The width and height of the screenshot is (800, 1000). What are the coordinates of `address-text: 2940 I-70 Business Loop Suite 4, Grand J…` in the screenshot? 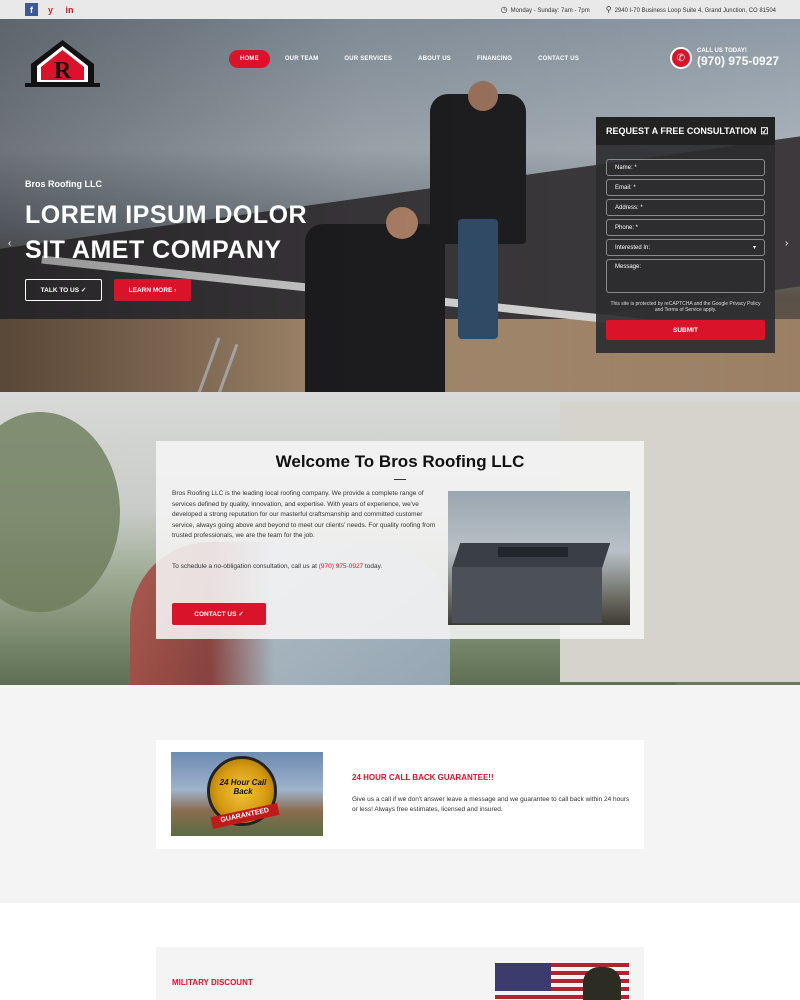 It's located at (695, 11).